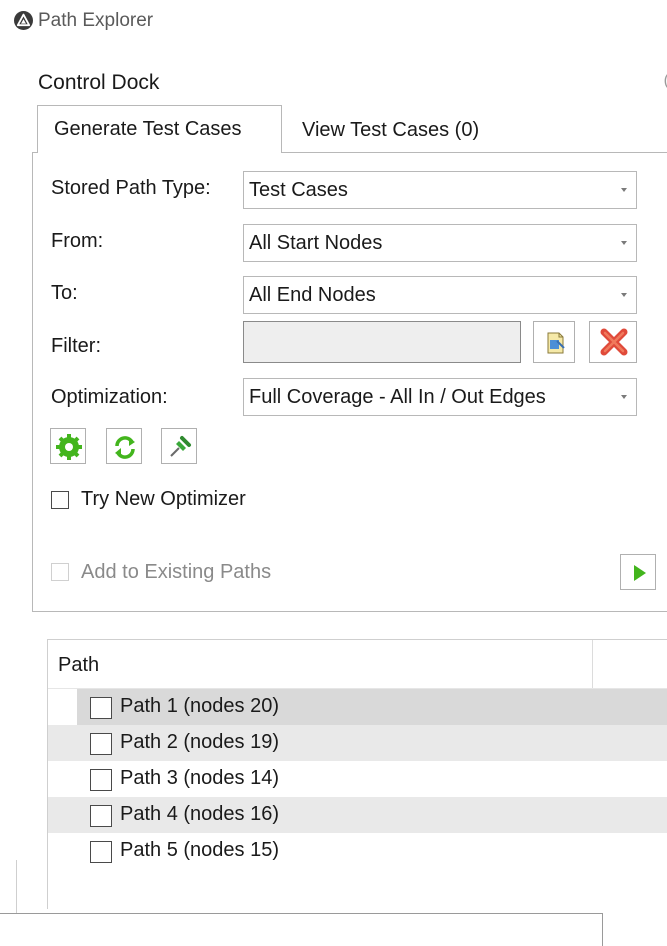 Image resolution: width=667 pixels, height=946 pixels. I want to click on gear-icon, so click(69, 447).